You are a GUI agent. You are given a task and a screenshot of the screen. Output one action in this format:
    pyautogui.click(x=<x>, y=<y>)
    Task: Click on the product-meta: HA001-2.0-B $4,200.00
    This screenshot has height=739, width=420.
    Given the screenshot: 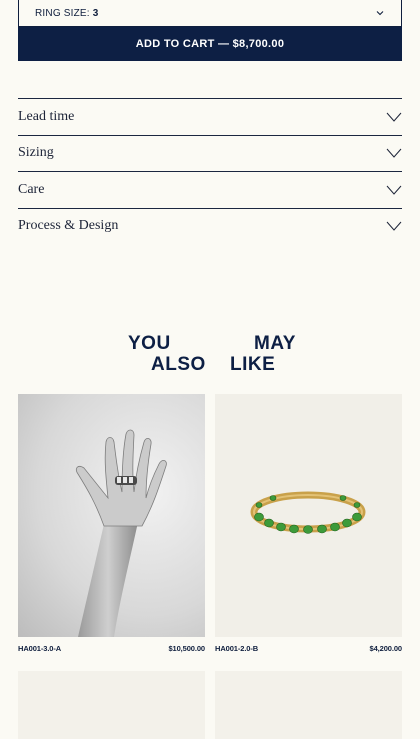 What is the action you would take?
    pyautogui.click(x=308, y=648)
    